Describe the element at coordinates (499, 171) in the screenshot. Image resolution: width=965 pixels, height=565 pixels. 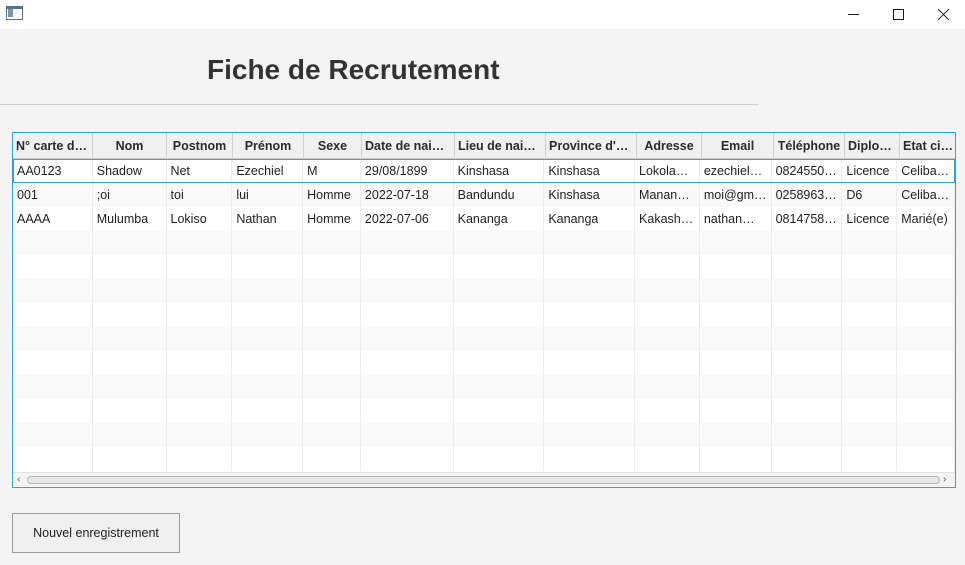
I see `table-cell: Kinshasa` at that location.